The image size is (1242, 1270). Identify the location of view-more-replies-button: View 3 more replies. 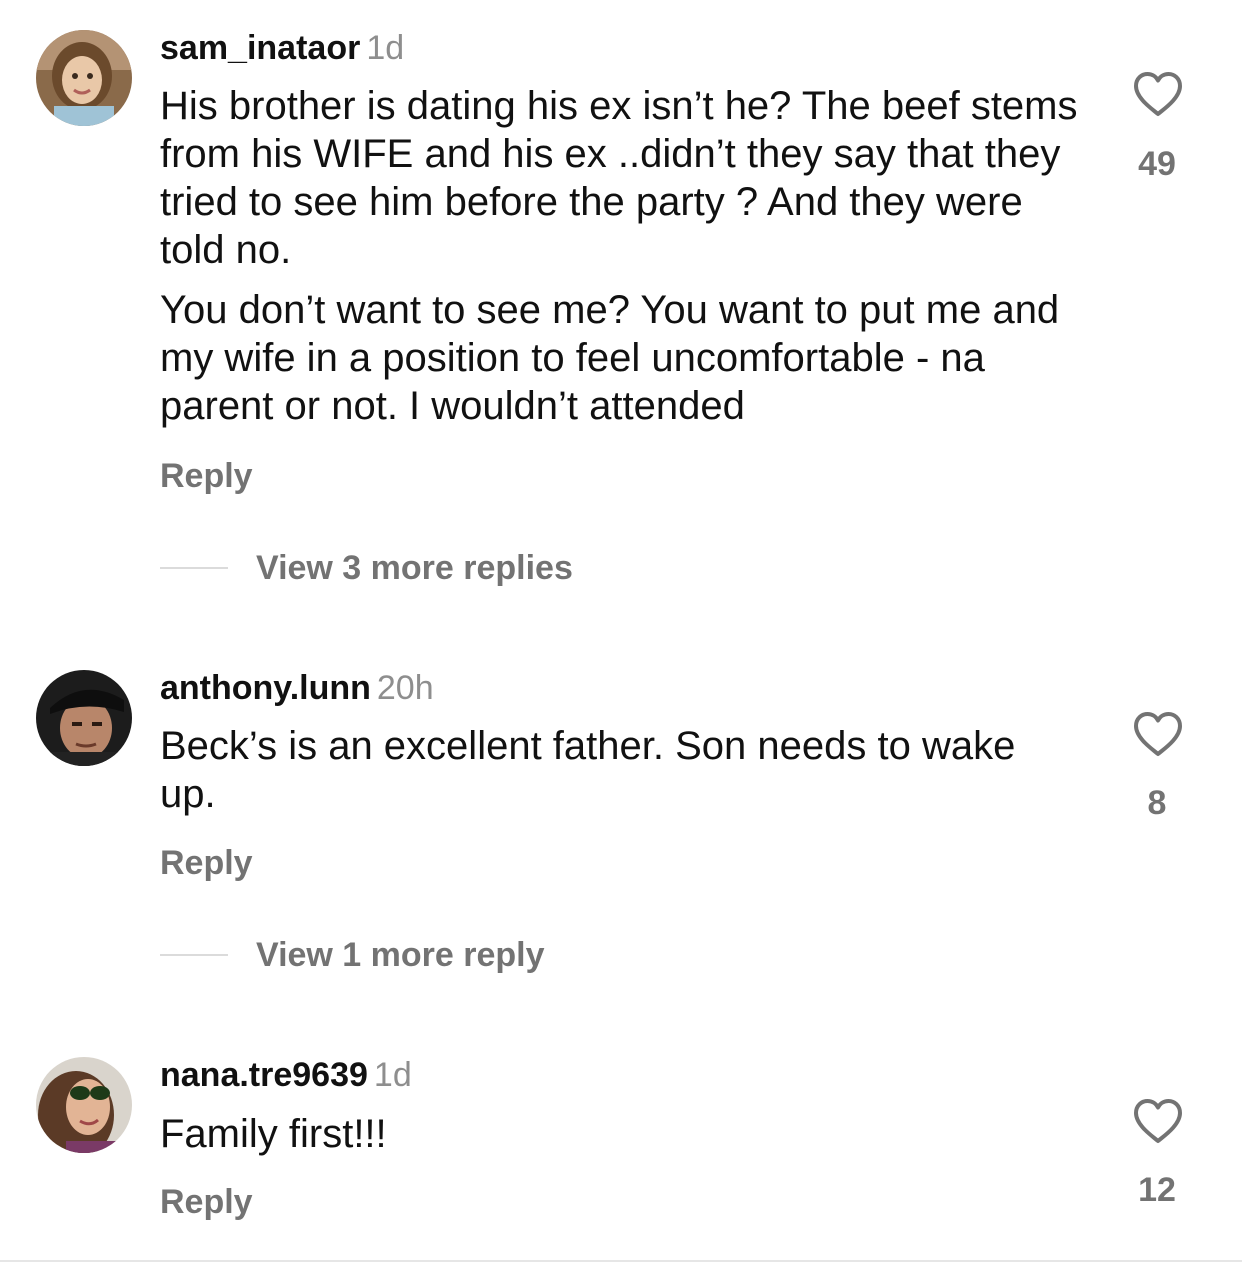
(366, 568).